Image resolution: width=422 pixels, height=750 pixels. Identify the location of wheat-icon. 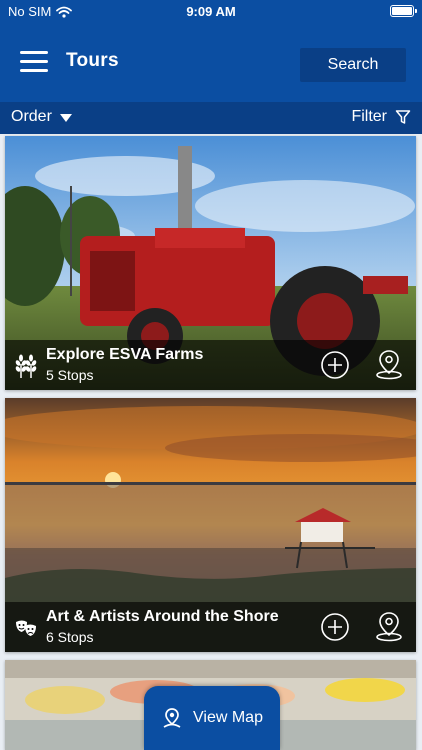
(26, 366).